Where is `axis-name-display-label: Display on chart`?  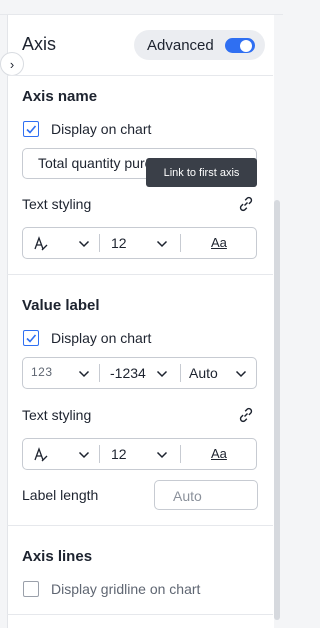 axis-name-display-label: Display on chart is located at coordinates (101, 129).